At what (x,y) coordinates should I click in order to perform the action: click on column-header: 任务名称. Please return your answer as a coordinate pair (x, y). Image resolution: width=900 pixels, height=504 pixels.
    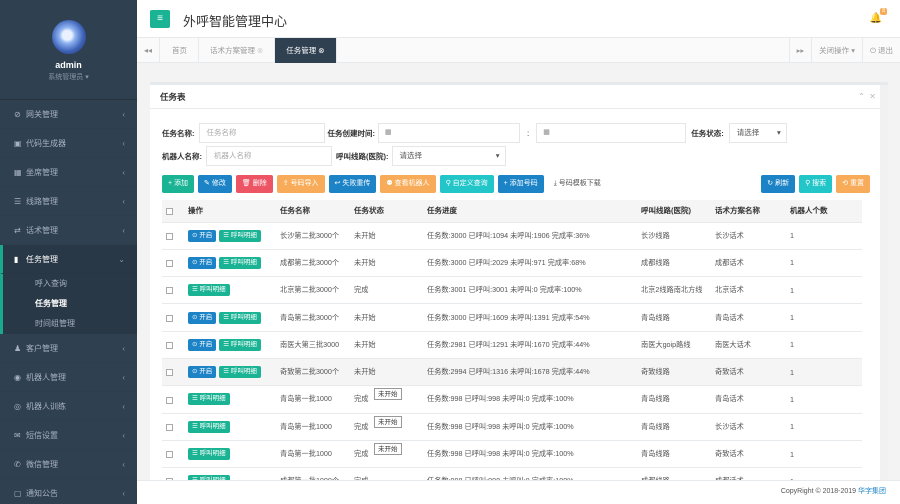
    Looking at the image, I should click on (313, 211).